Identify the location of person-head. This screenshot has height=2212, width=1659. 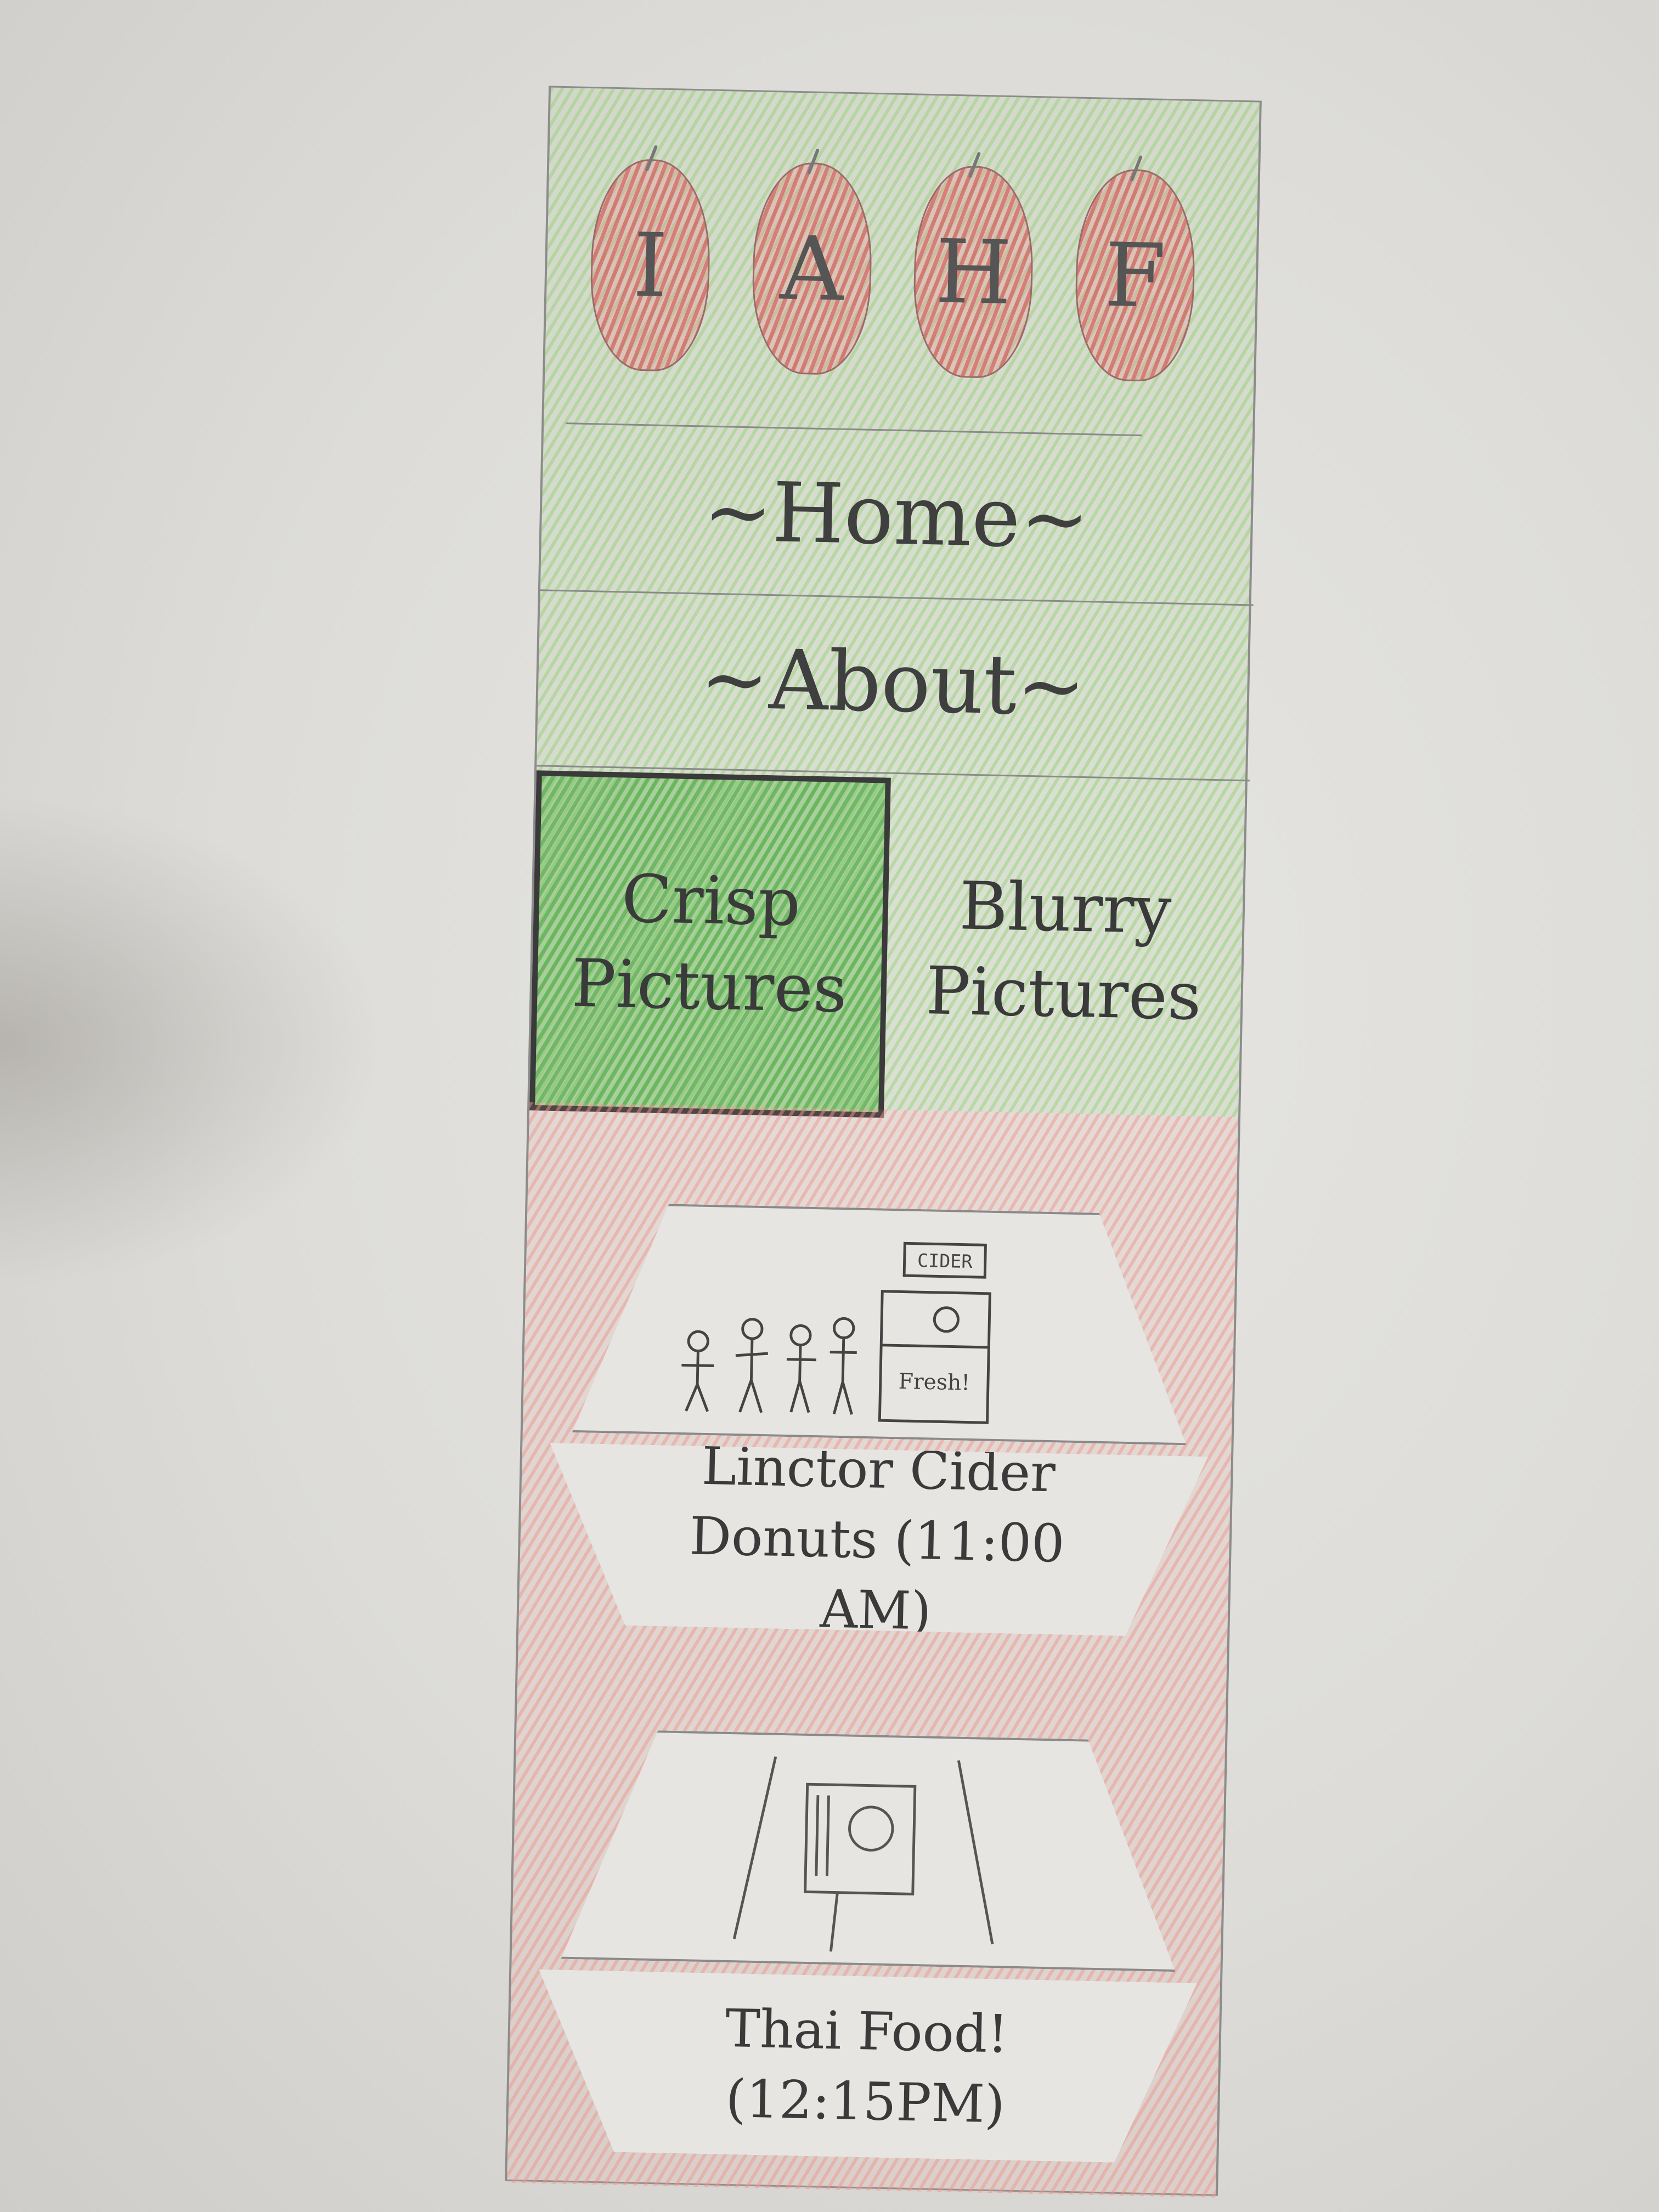
(699, 1341).